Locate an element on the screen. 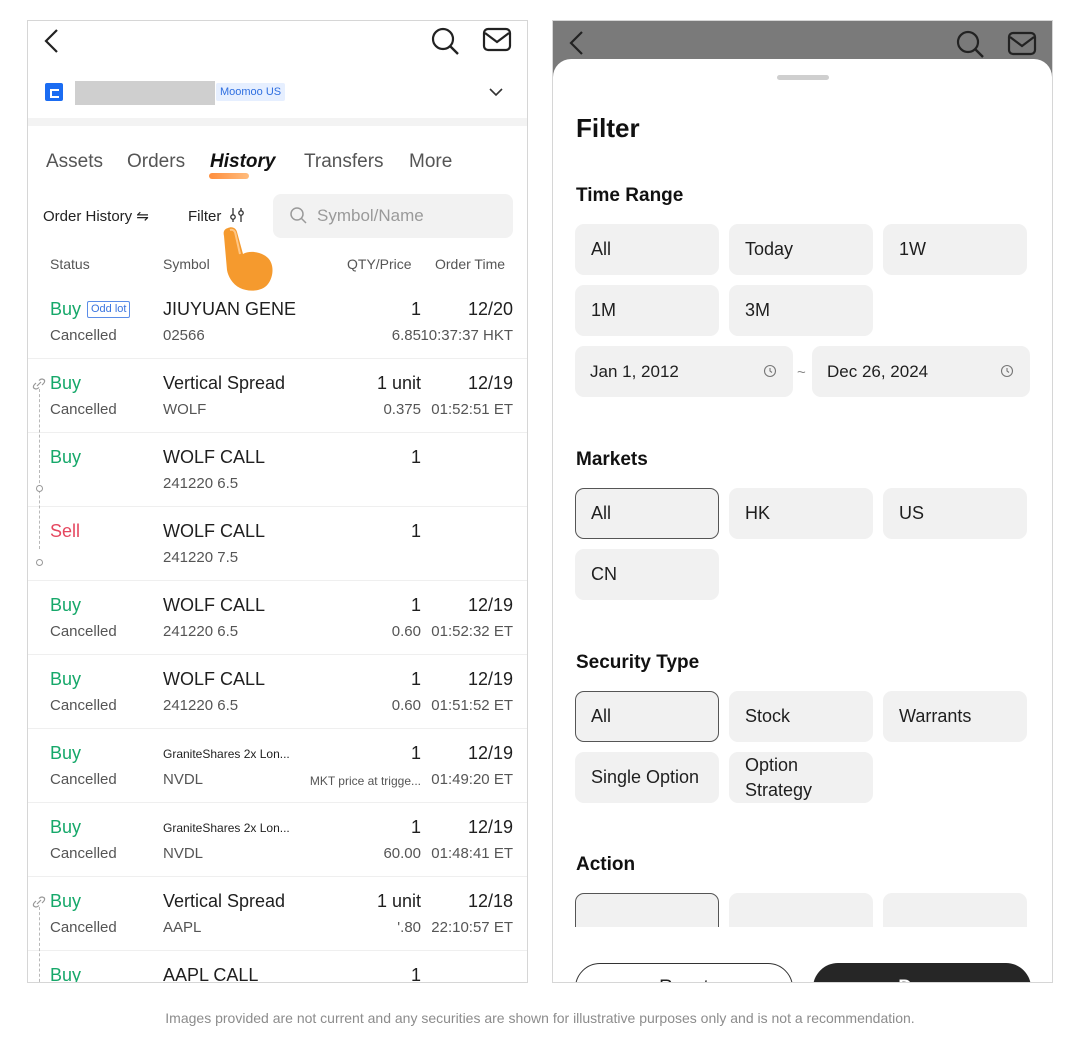  market-hk: HK is located at coordinates (801, 513).